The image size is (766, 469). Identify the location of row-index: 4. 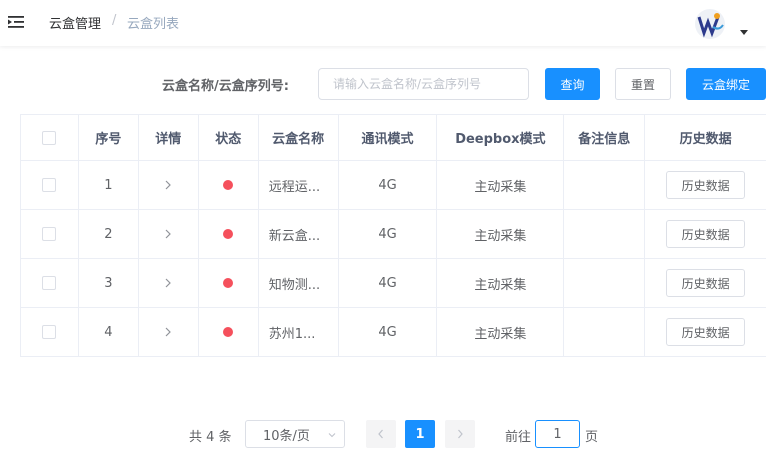
(109, 332).